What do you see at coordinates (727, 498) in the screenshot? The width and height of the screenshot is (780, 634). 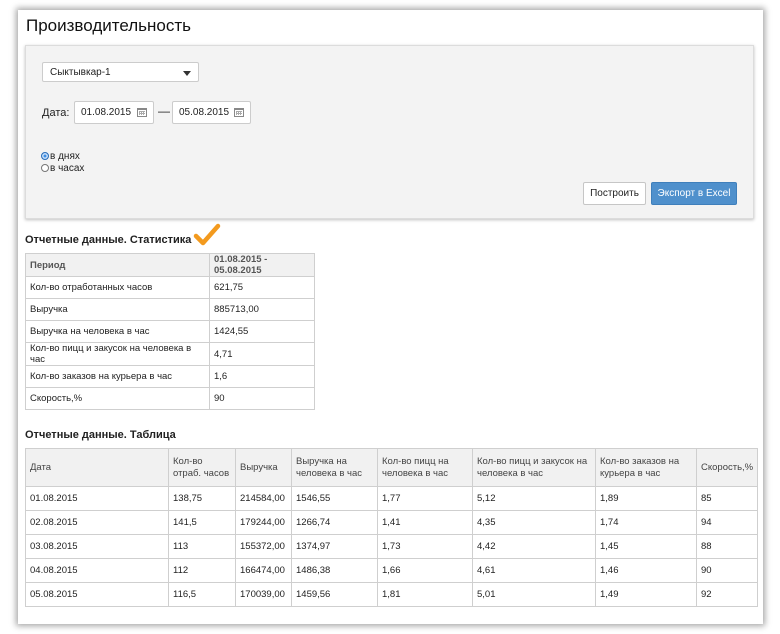 I see `cell-speed: 85` at bounding box center [727, 498].